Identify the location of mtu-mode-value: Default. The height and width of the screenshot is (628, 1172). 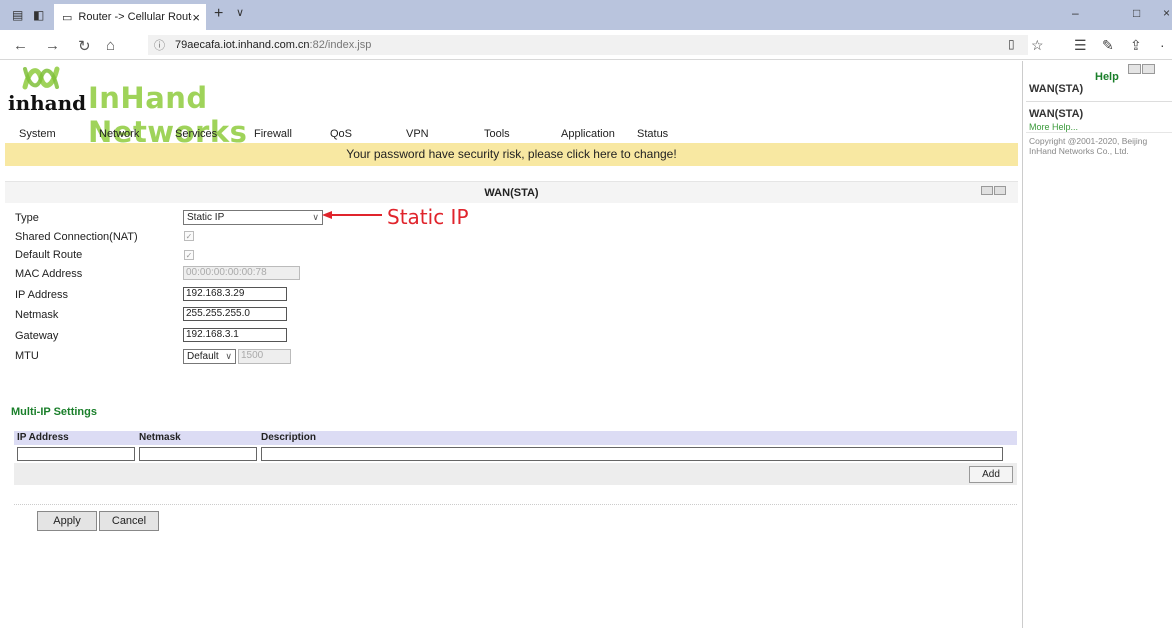
(203, 356).